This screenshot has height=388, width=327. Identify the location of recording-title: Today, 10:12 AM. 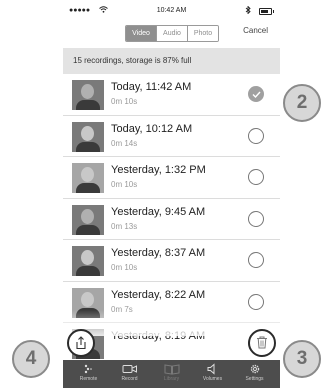
(152, 128).